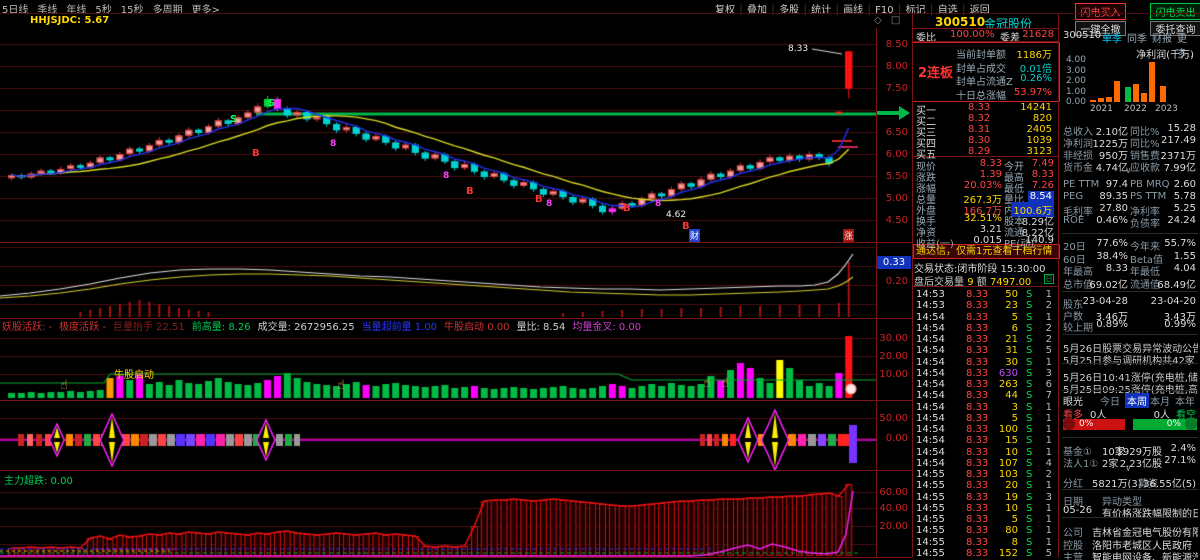 Image resolution: width=1200 pixels, height=560 pixels. I want to click on limit-up-flag: 涨, so click(849, 235).